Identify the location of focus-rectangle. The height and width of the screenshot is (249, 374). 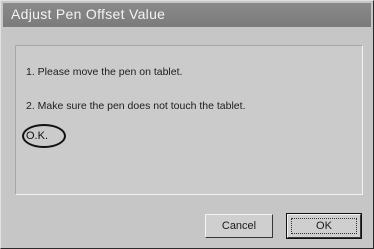
(324, 226).